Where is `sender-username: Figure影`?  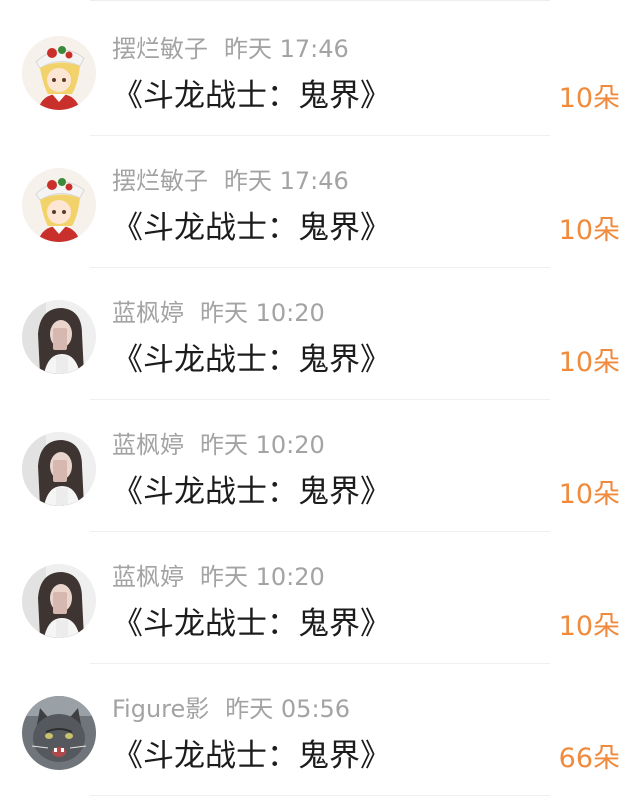 sender-username: Figure影 is located at coordinates (160, 709).